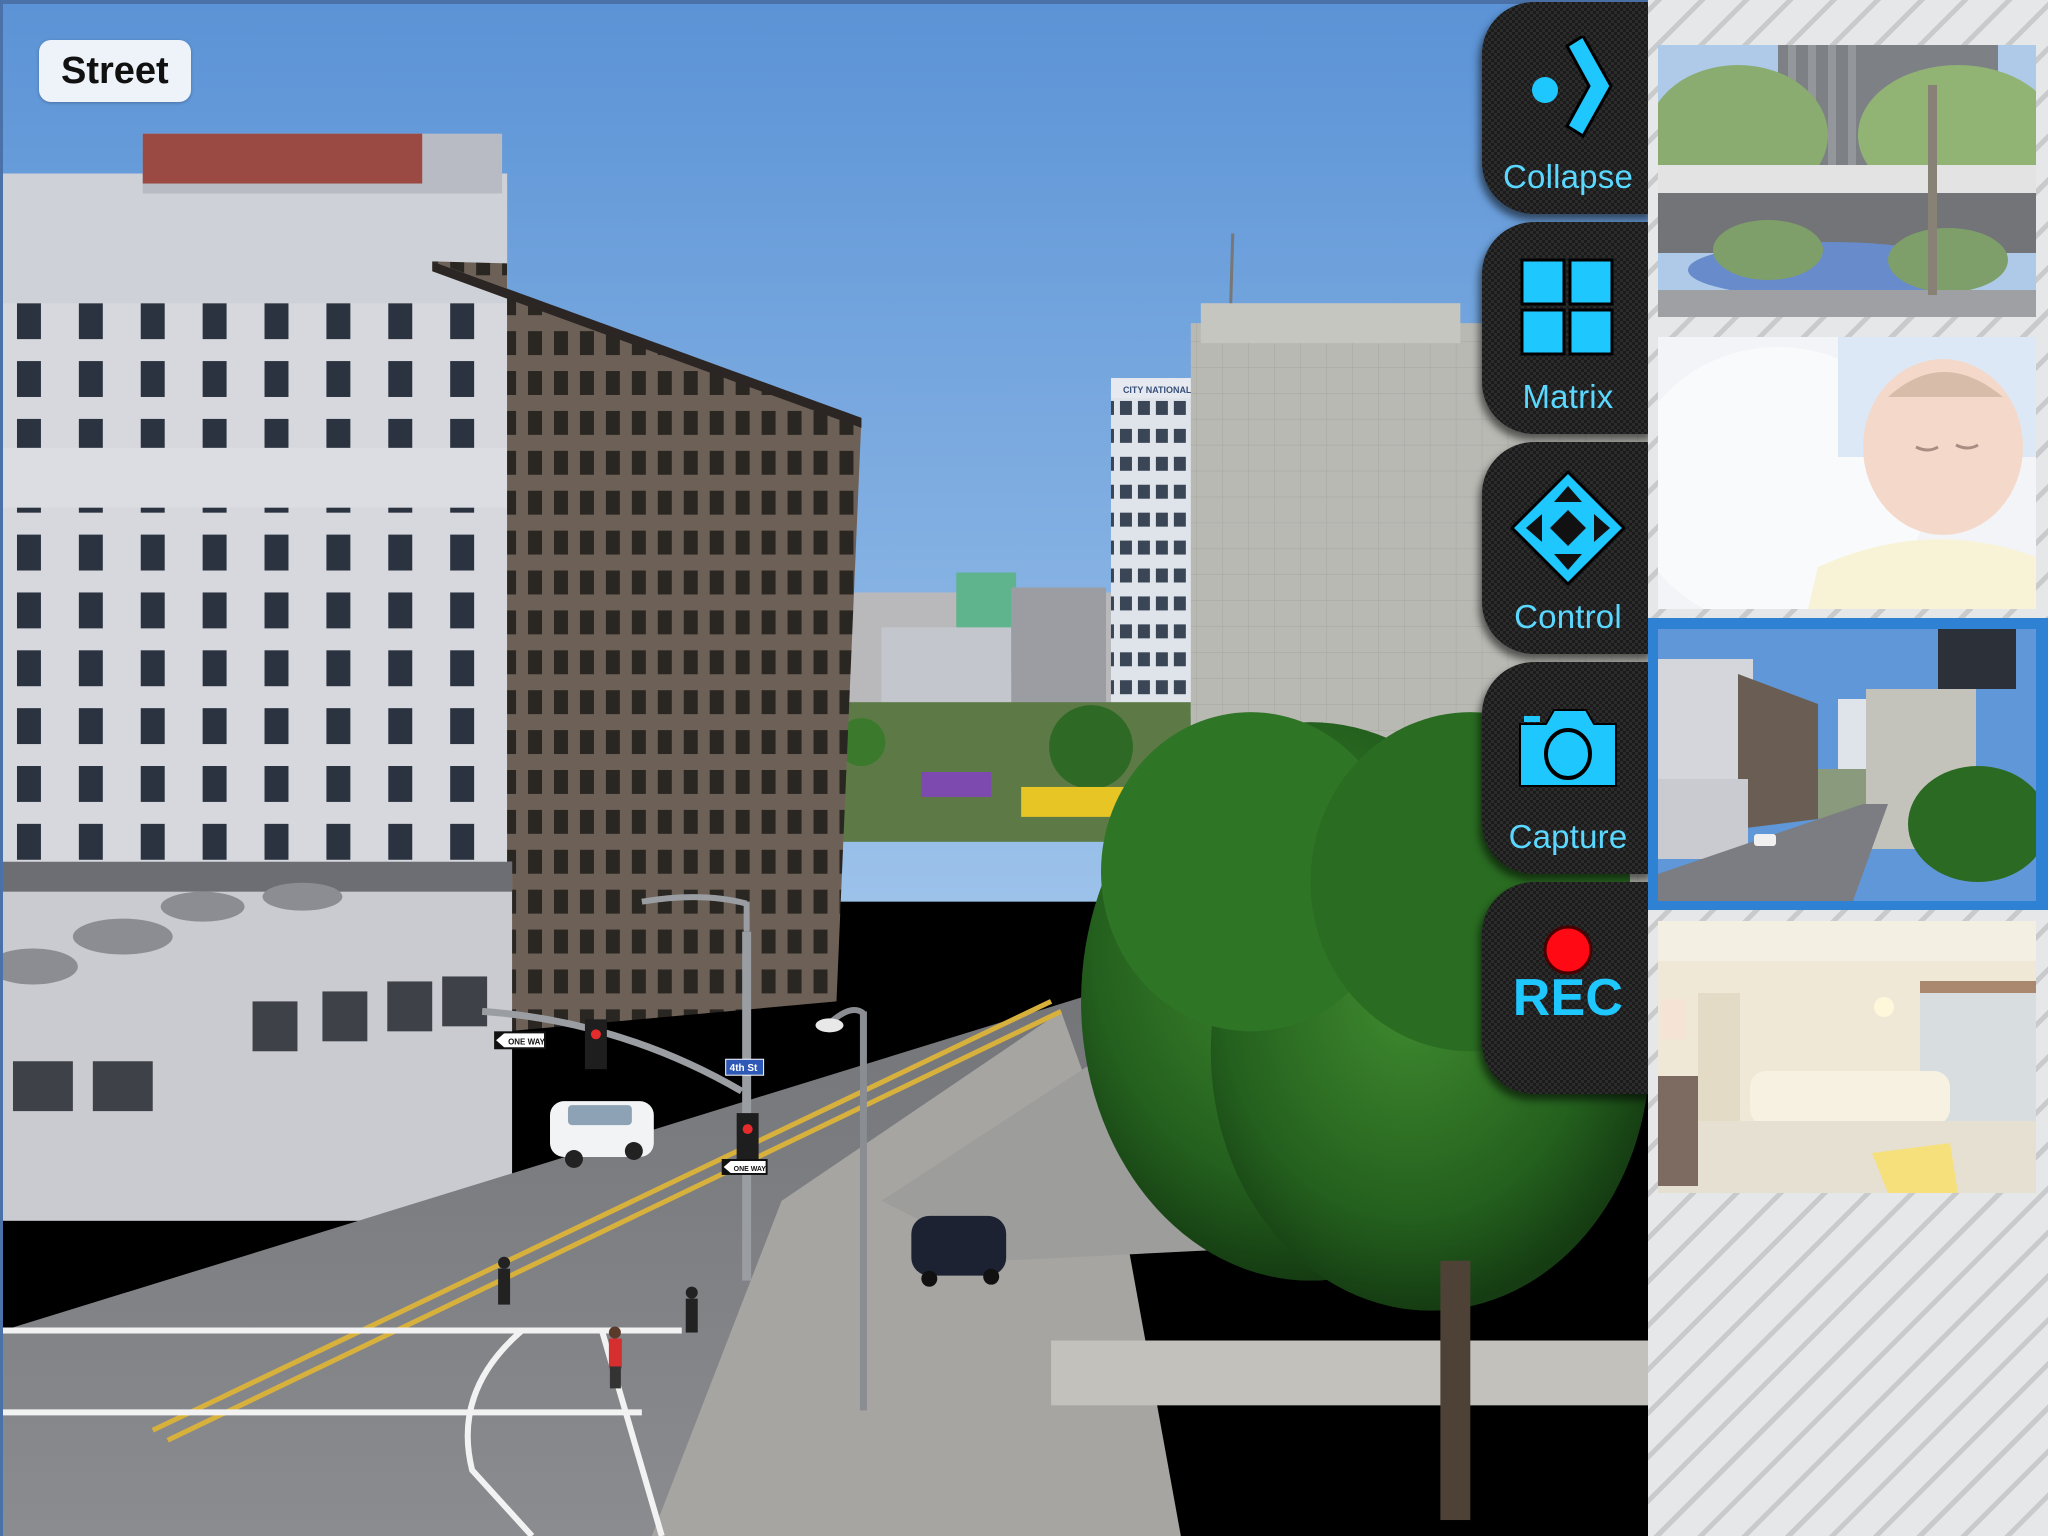 The height and width of the screenshot is (1536, 2048). I want to click on camera-icon, so click(1568, 750).